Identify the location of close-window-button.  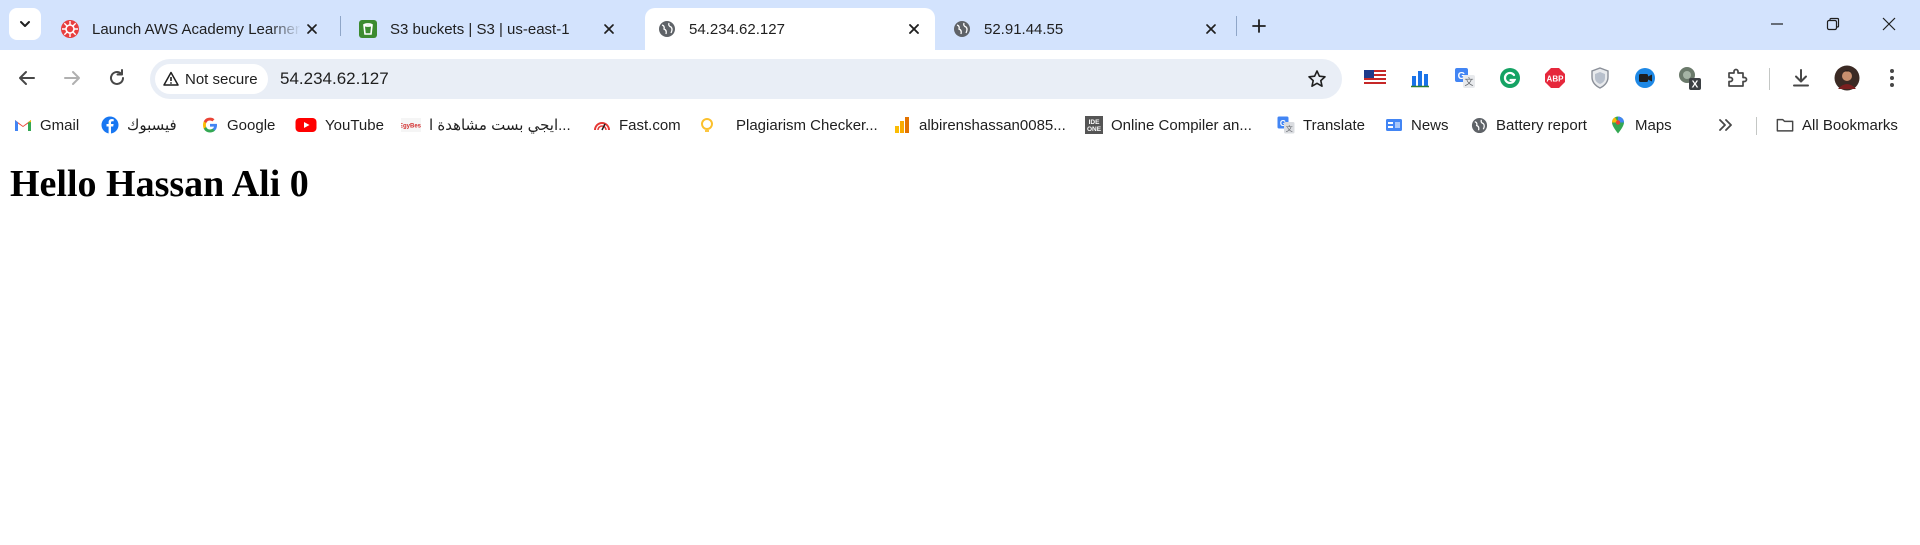
(1889, 24).